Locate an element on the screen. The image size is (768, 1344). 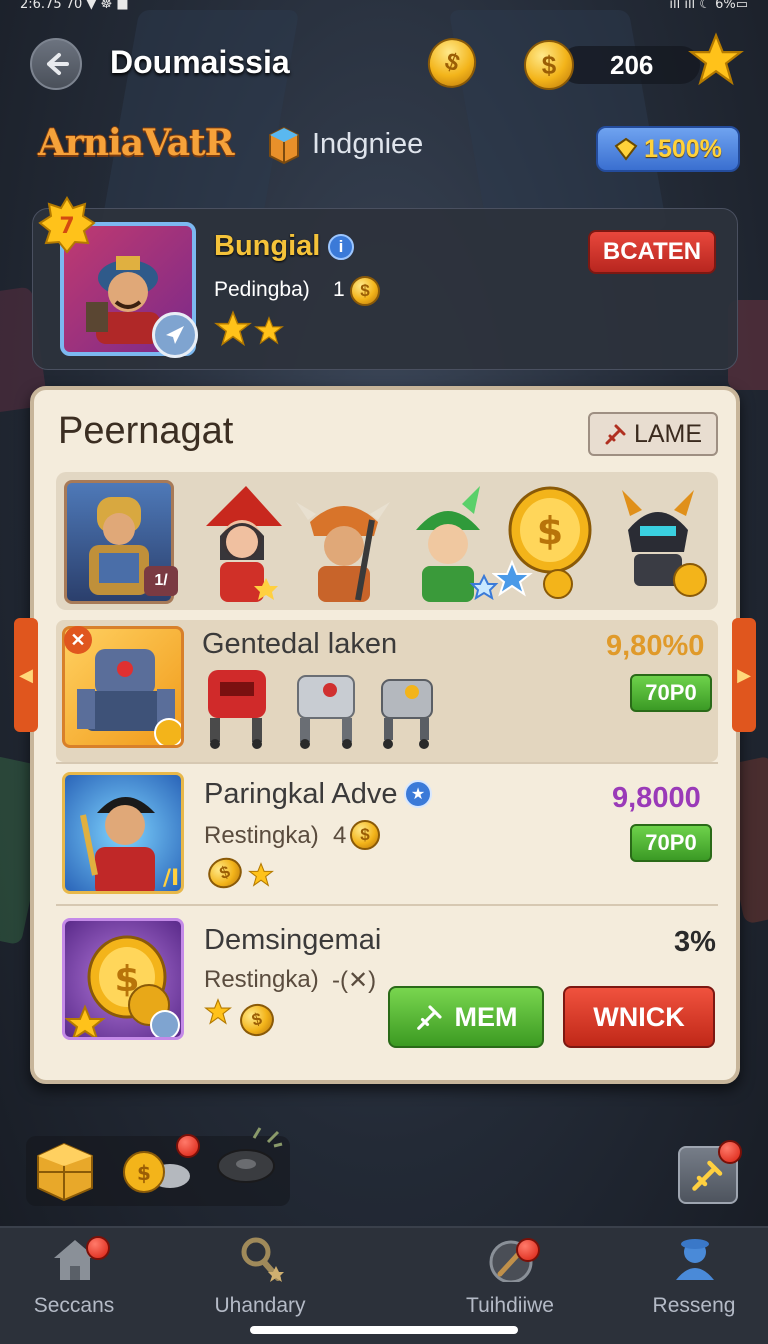
wizard-girl-icon is located at coordinates (241, 542).